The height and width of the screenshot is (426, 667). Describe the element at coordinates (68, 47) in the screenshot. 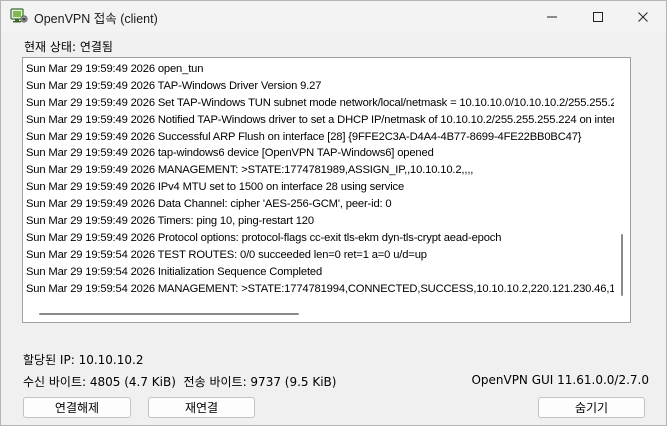

I see `connection-status-label: 현재 상태: 연결됨` at that location.